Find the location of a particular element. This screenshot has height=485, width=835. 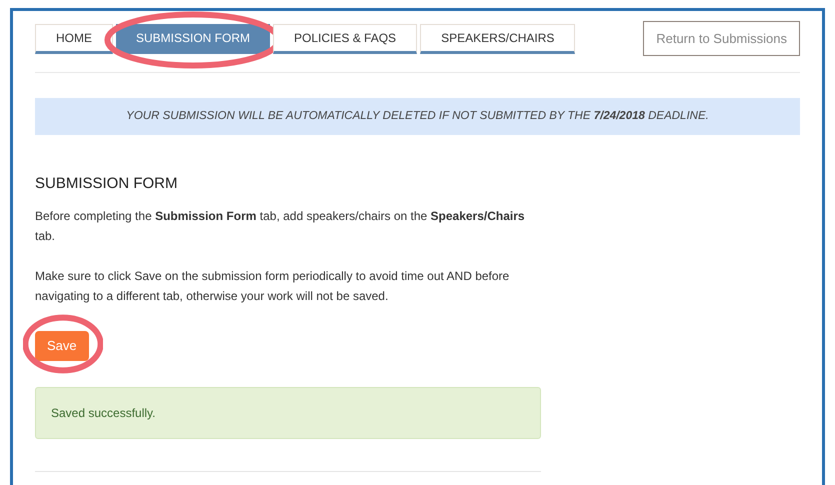

nav-tab: POLICIES & FAQS is located at coordinates (345, 39).